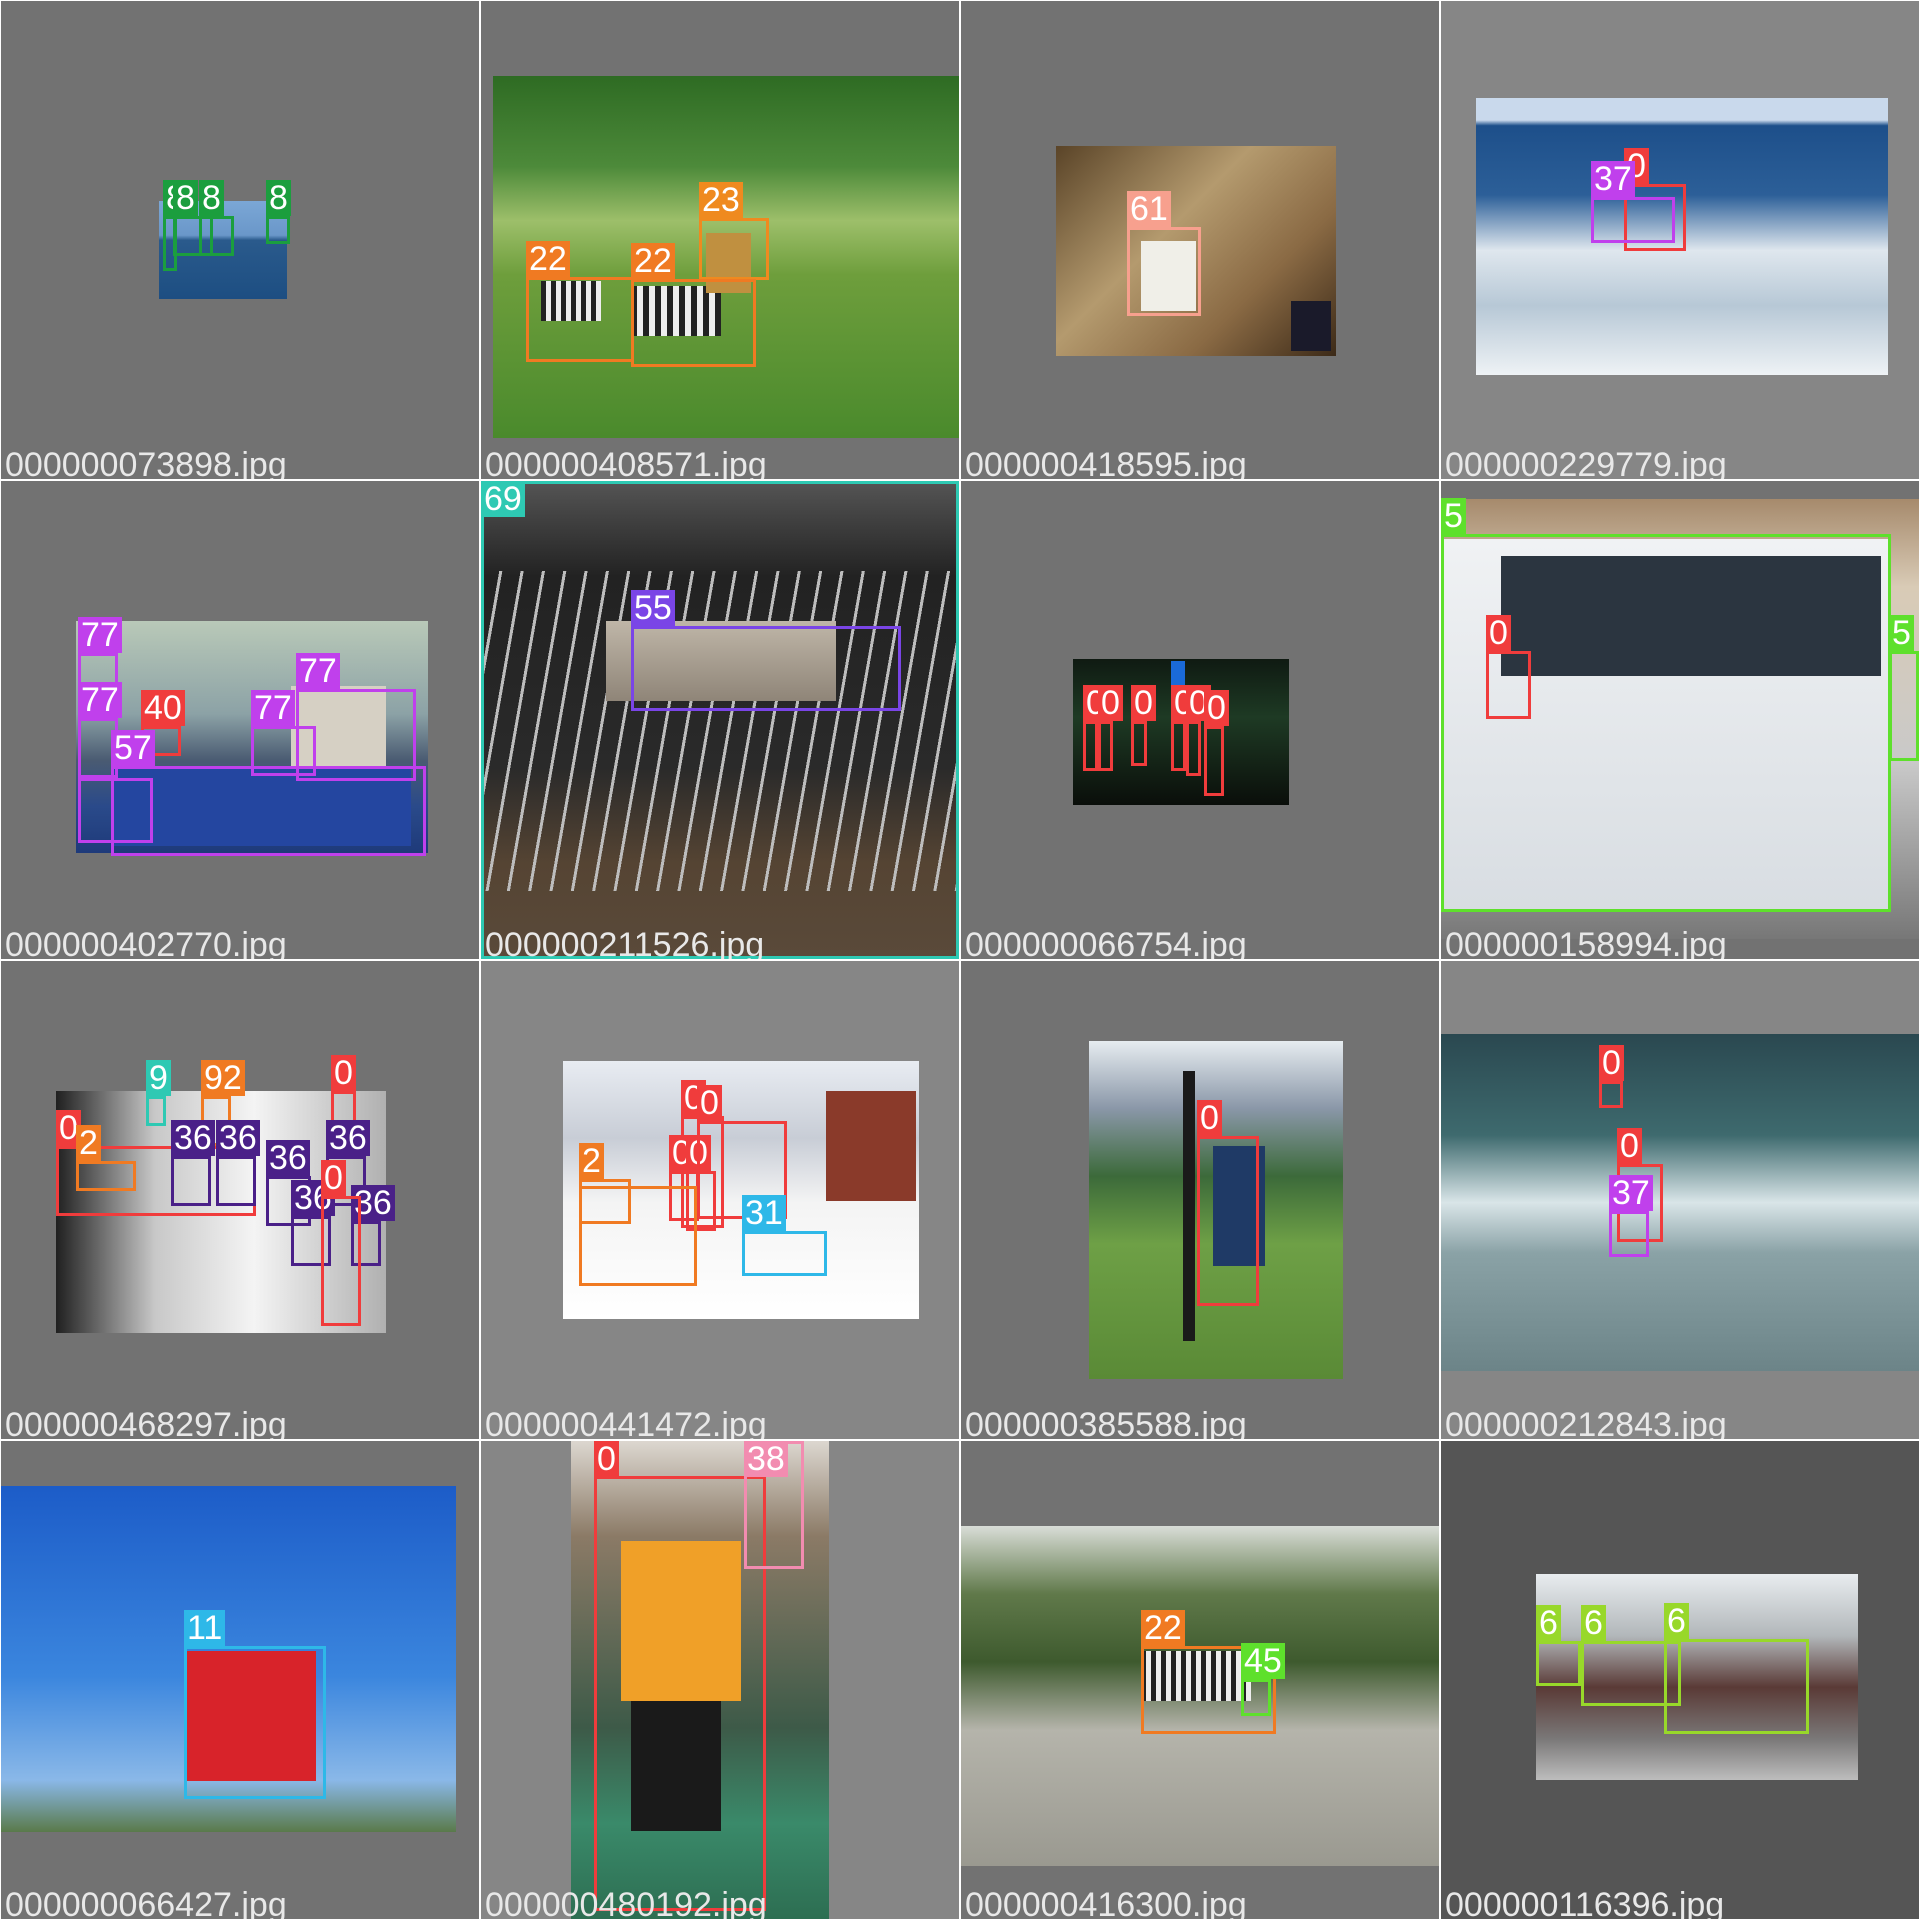  I want to click on image-filename: 000000468297.jpg, so click(146, 1422).